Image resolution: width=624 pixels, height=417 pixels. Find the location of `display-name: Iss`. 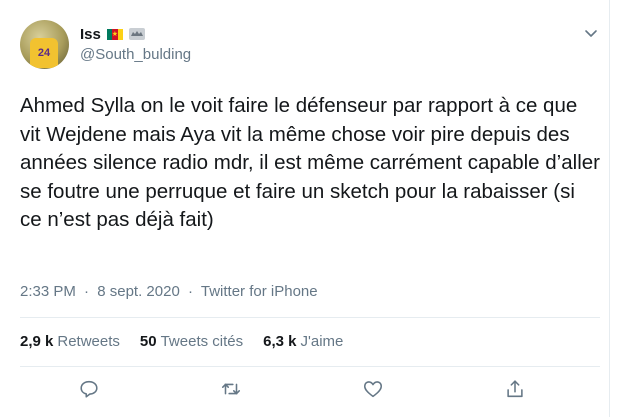

display-name: Iss is located at coordinates (90, 34).